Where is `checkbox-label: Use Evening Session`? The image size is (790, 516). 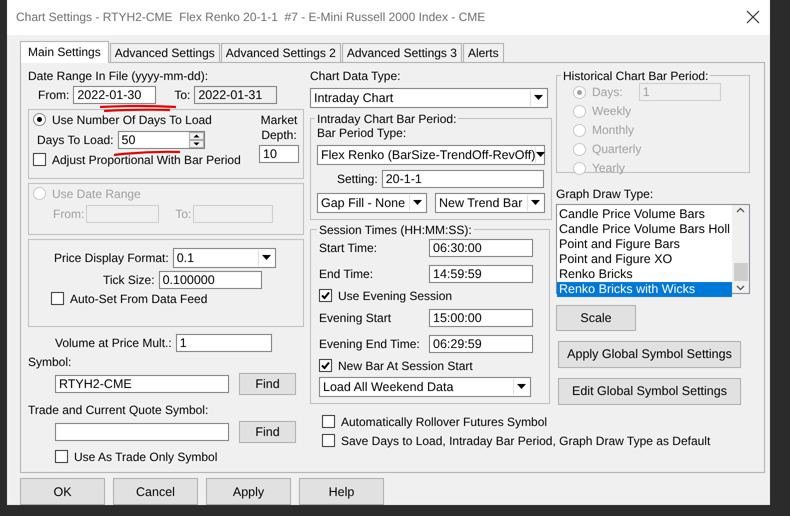 checkbox-label: Use Evening Session is located at coordinates (395, 295).